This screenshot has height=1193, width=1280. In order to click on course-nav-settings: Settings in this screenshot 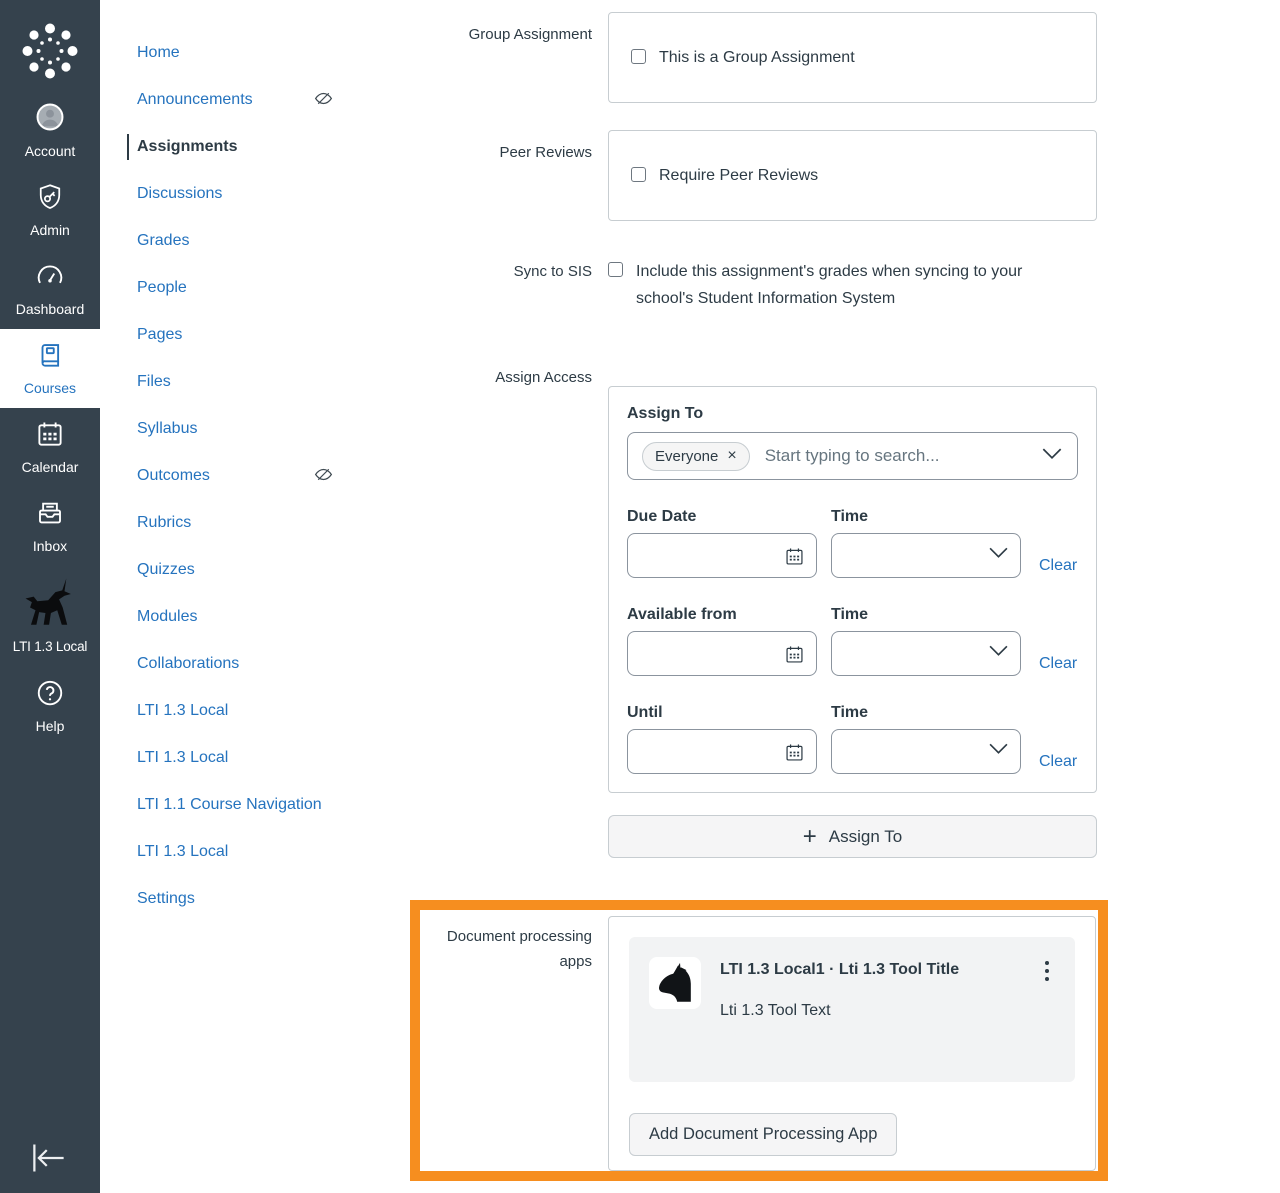, I will do `click(244, 899)`.